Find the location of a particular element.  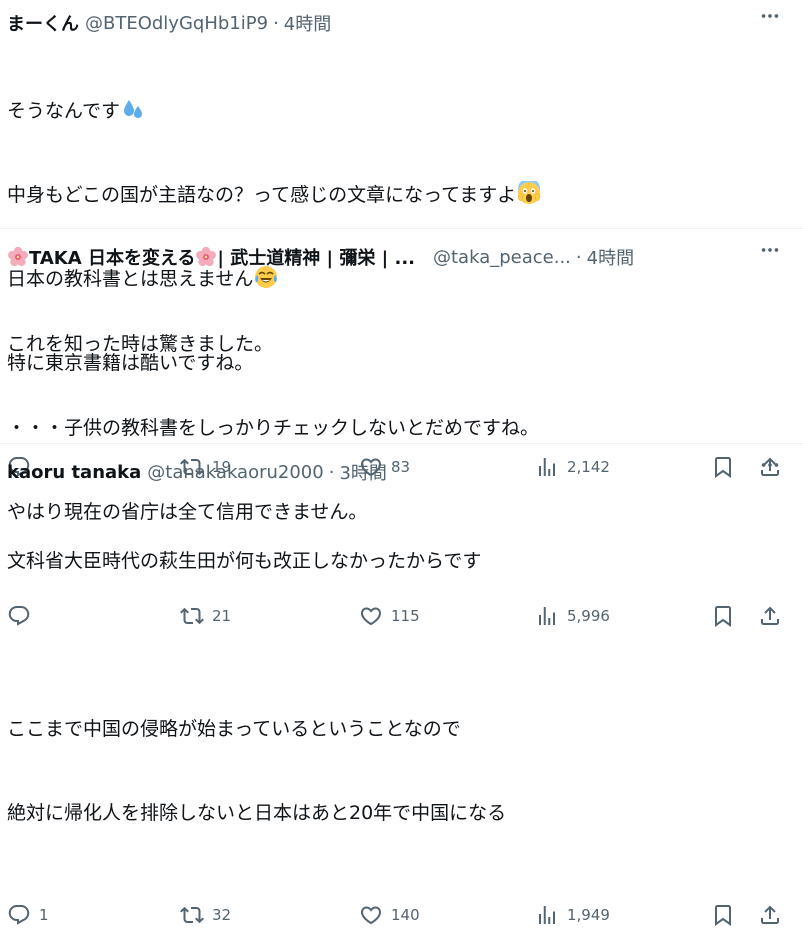

text-line: 中身もどこの国が主語なの？って感じの文章になってますよ is located at coordinates (395, 195).